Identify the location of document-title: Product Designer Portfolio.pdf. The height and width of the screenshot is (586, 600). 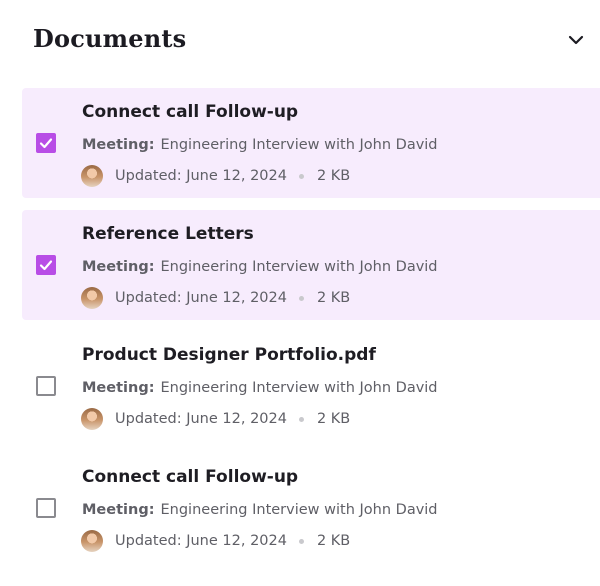
(229, 355).